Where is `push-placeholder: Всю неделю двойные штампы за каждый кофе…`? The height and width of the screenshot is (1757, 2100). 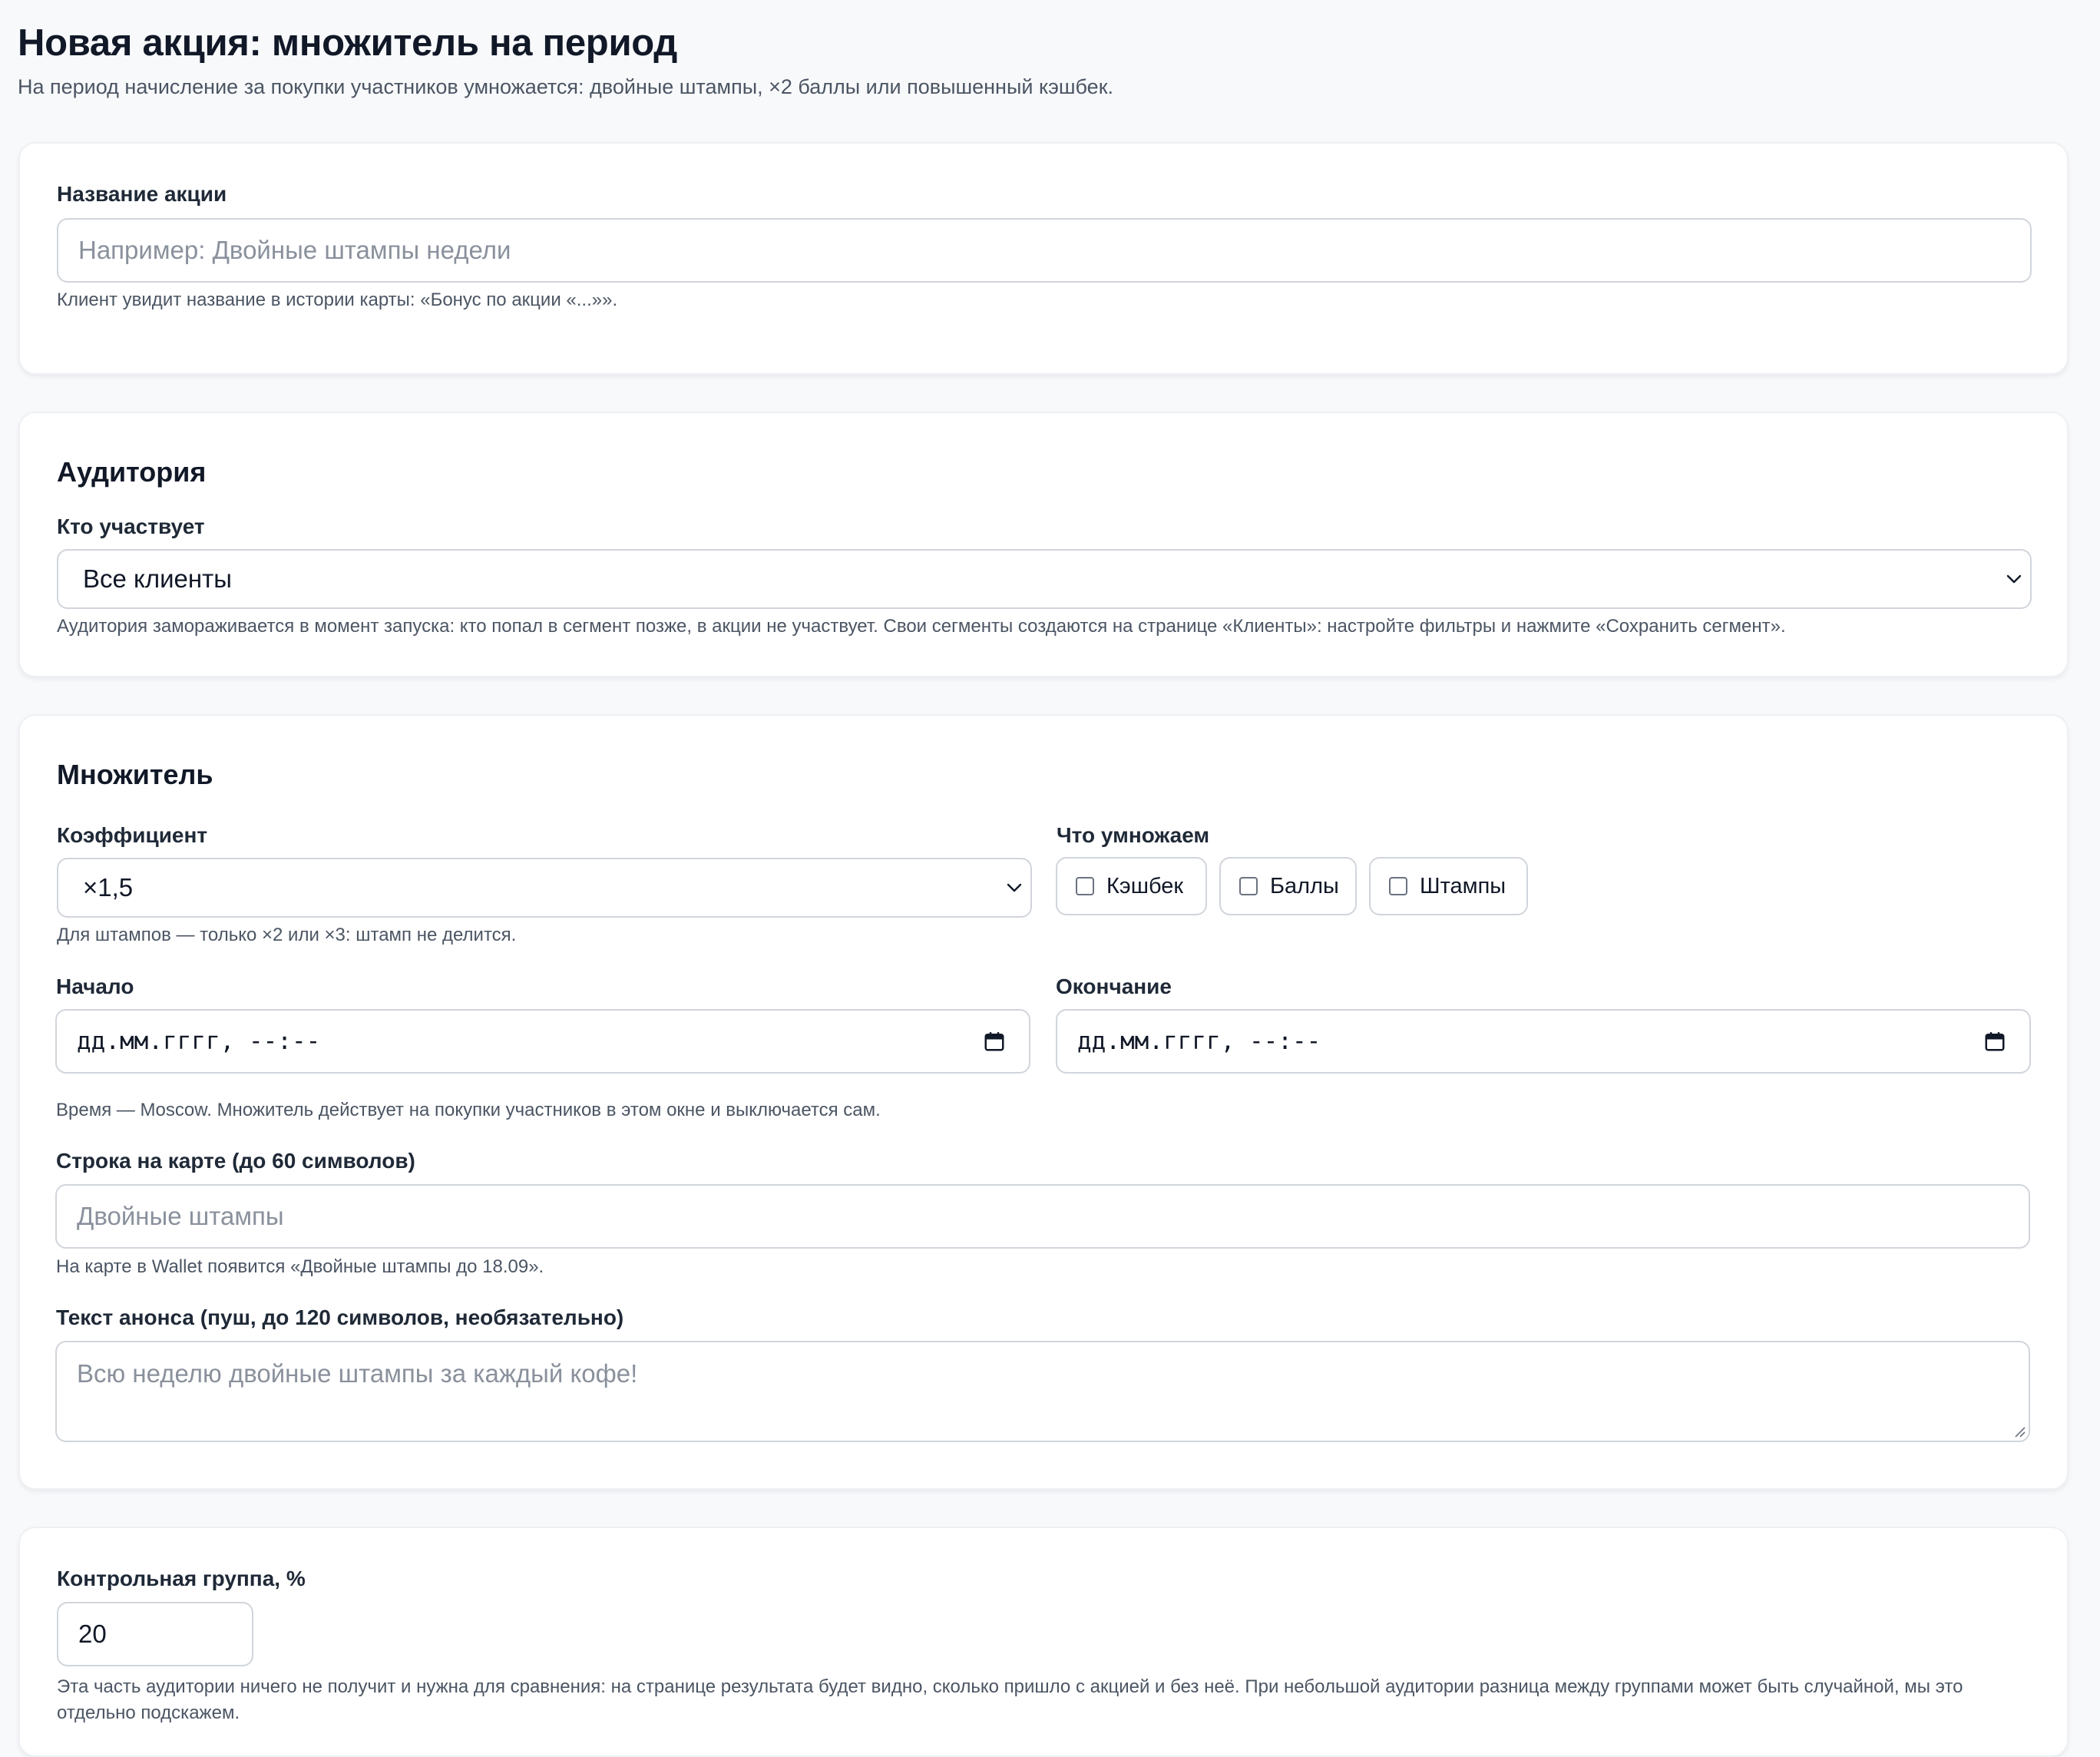 push-placeholder: Всю неделю двойные штампы за каждый кофе… is located at coordinates (357, 1373).